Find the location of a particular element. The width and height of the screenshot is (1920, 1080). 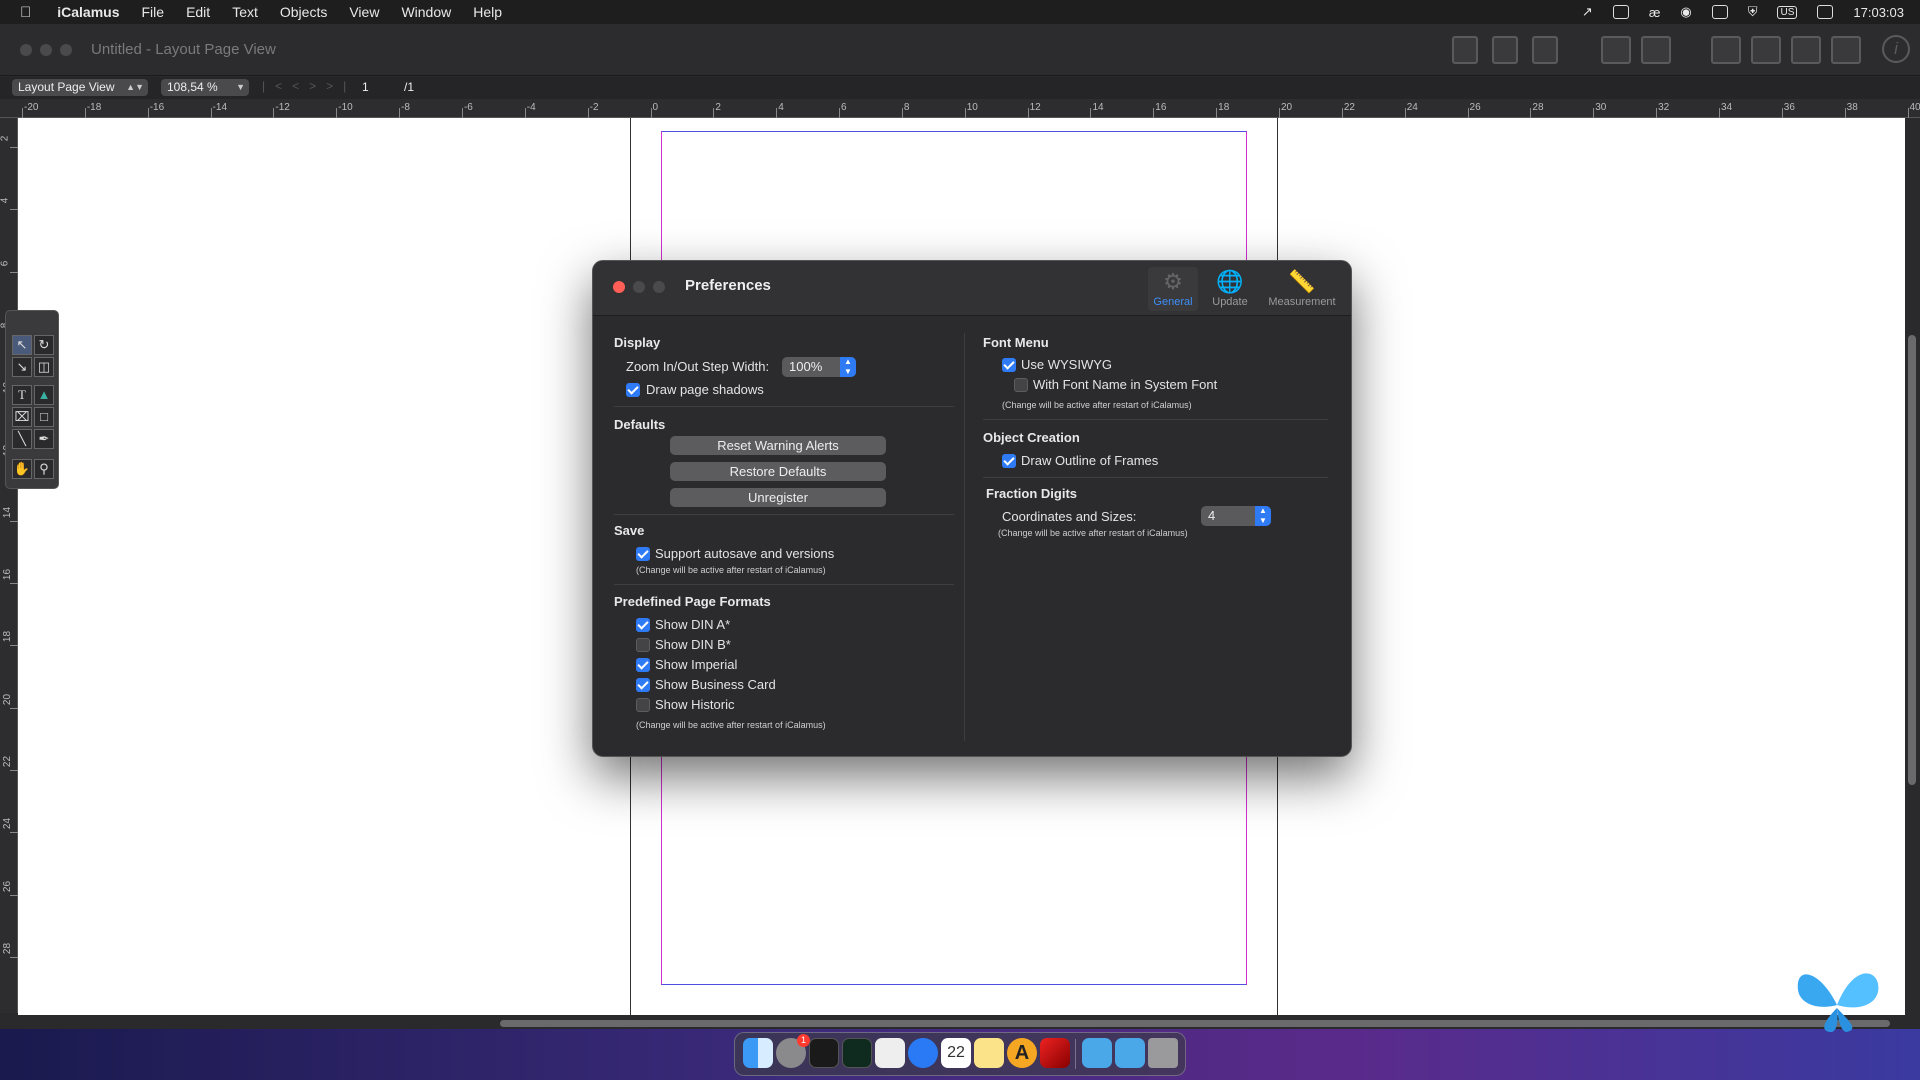

tab-update: 🌐 Update is located at coordinates (1230, 287).